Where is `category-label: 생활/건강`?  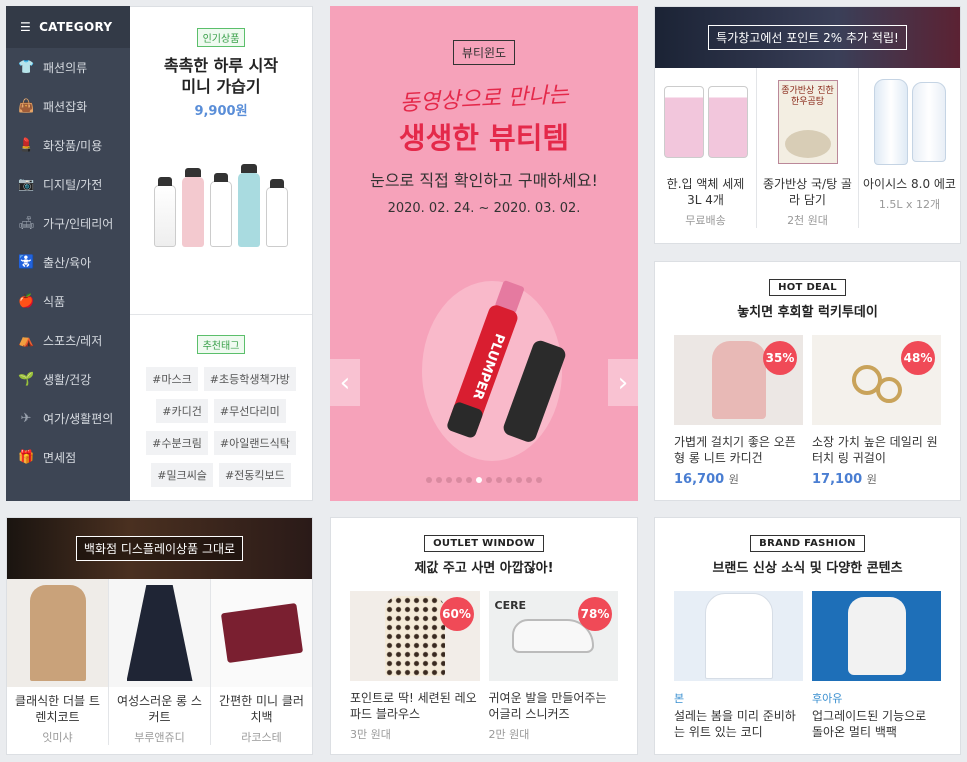 category-label: 생활/건강 is located at coordinates (67, 380).